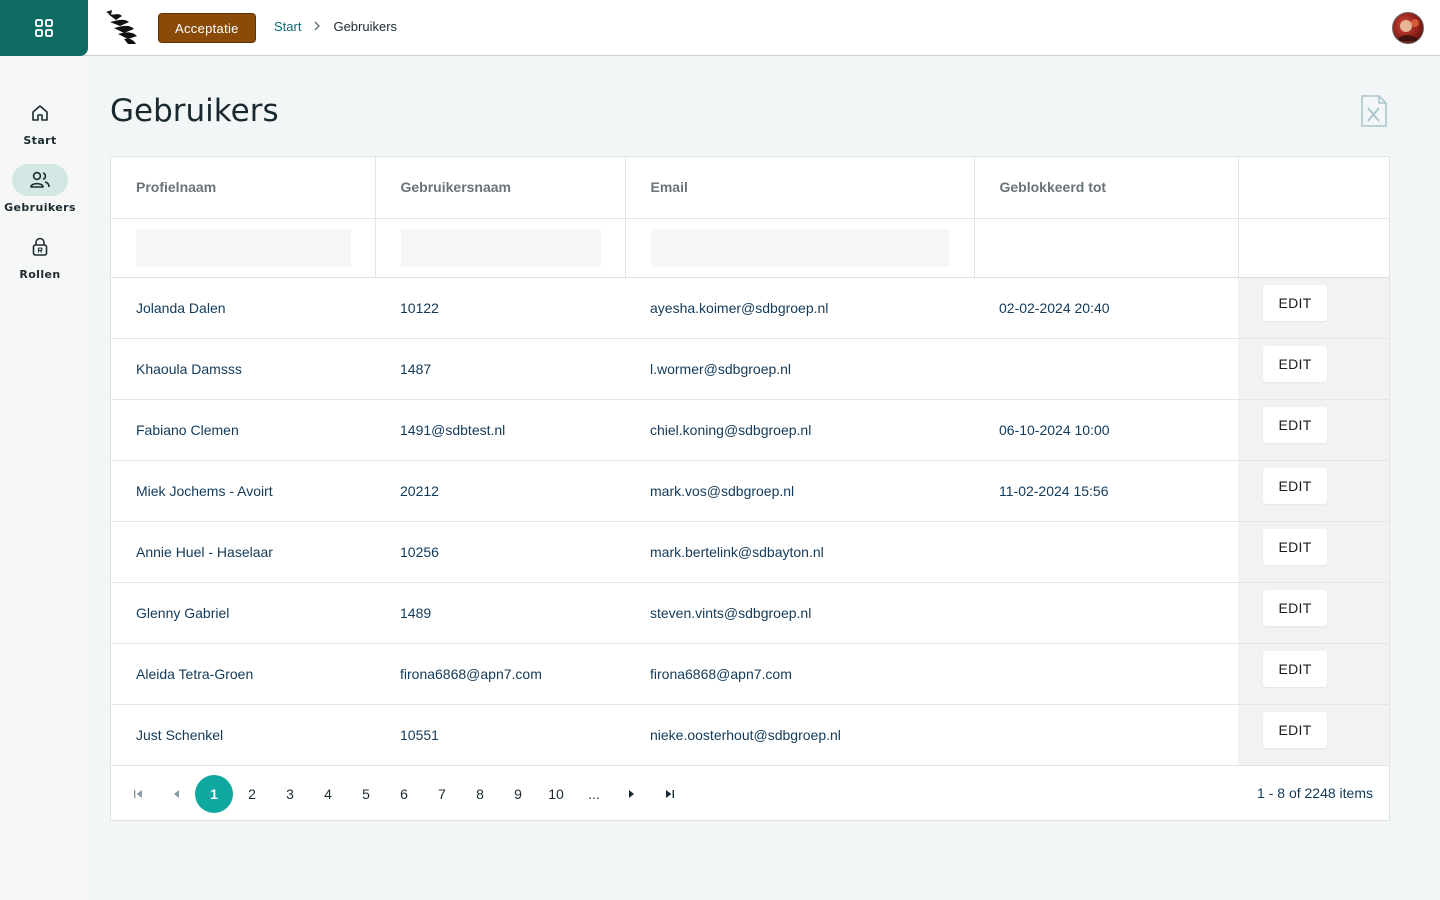  I want to click on filter-cell-geblokkeerd-tot, so click(1106, 248).